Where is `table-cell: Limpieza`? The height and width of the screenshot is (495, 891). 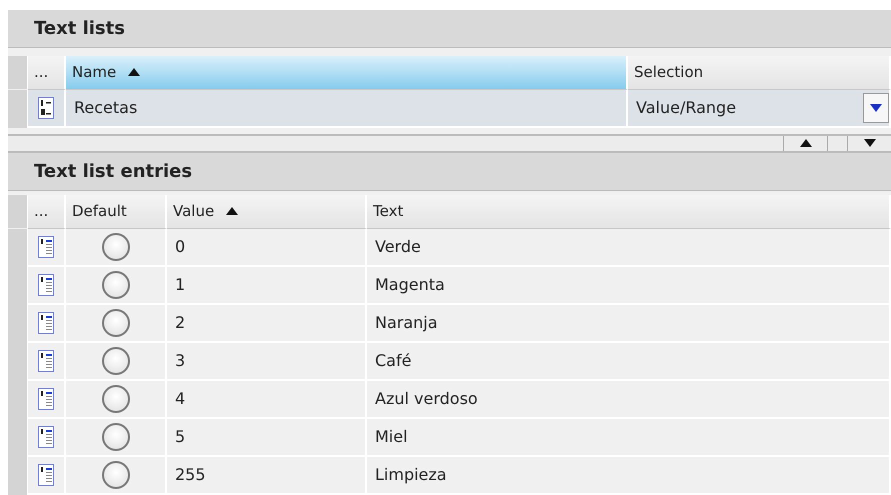 table-cell: Limpieza is located at coordinates (629, 475).